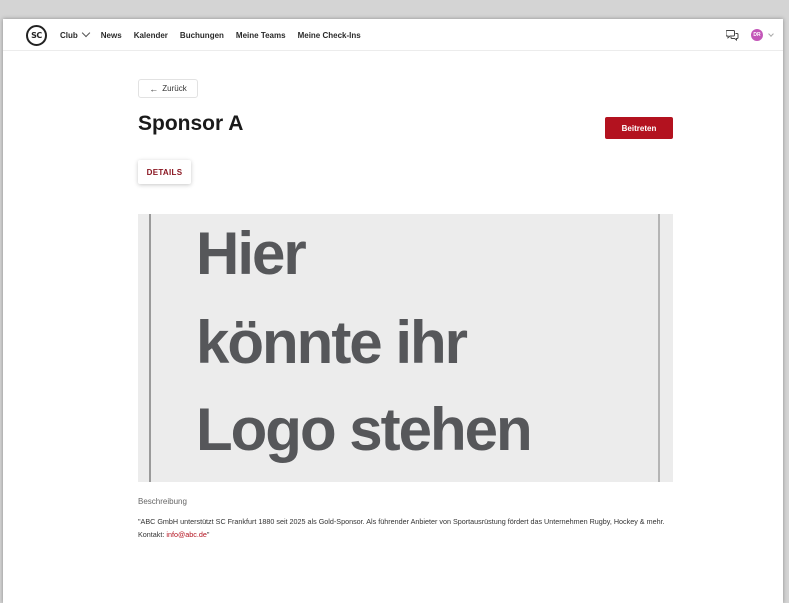 Image resolution: width=789 pixels, height=603 pixels. What do you see at coordinates (732, 35) in the screenshot?
I see `chat-bubbles-icon` at bounding box center [732, 35].